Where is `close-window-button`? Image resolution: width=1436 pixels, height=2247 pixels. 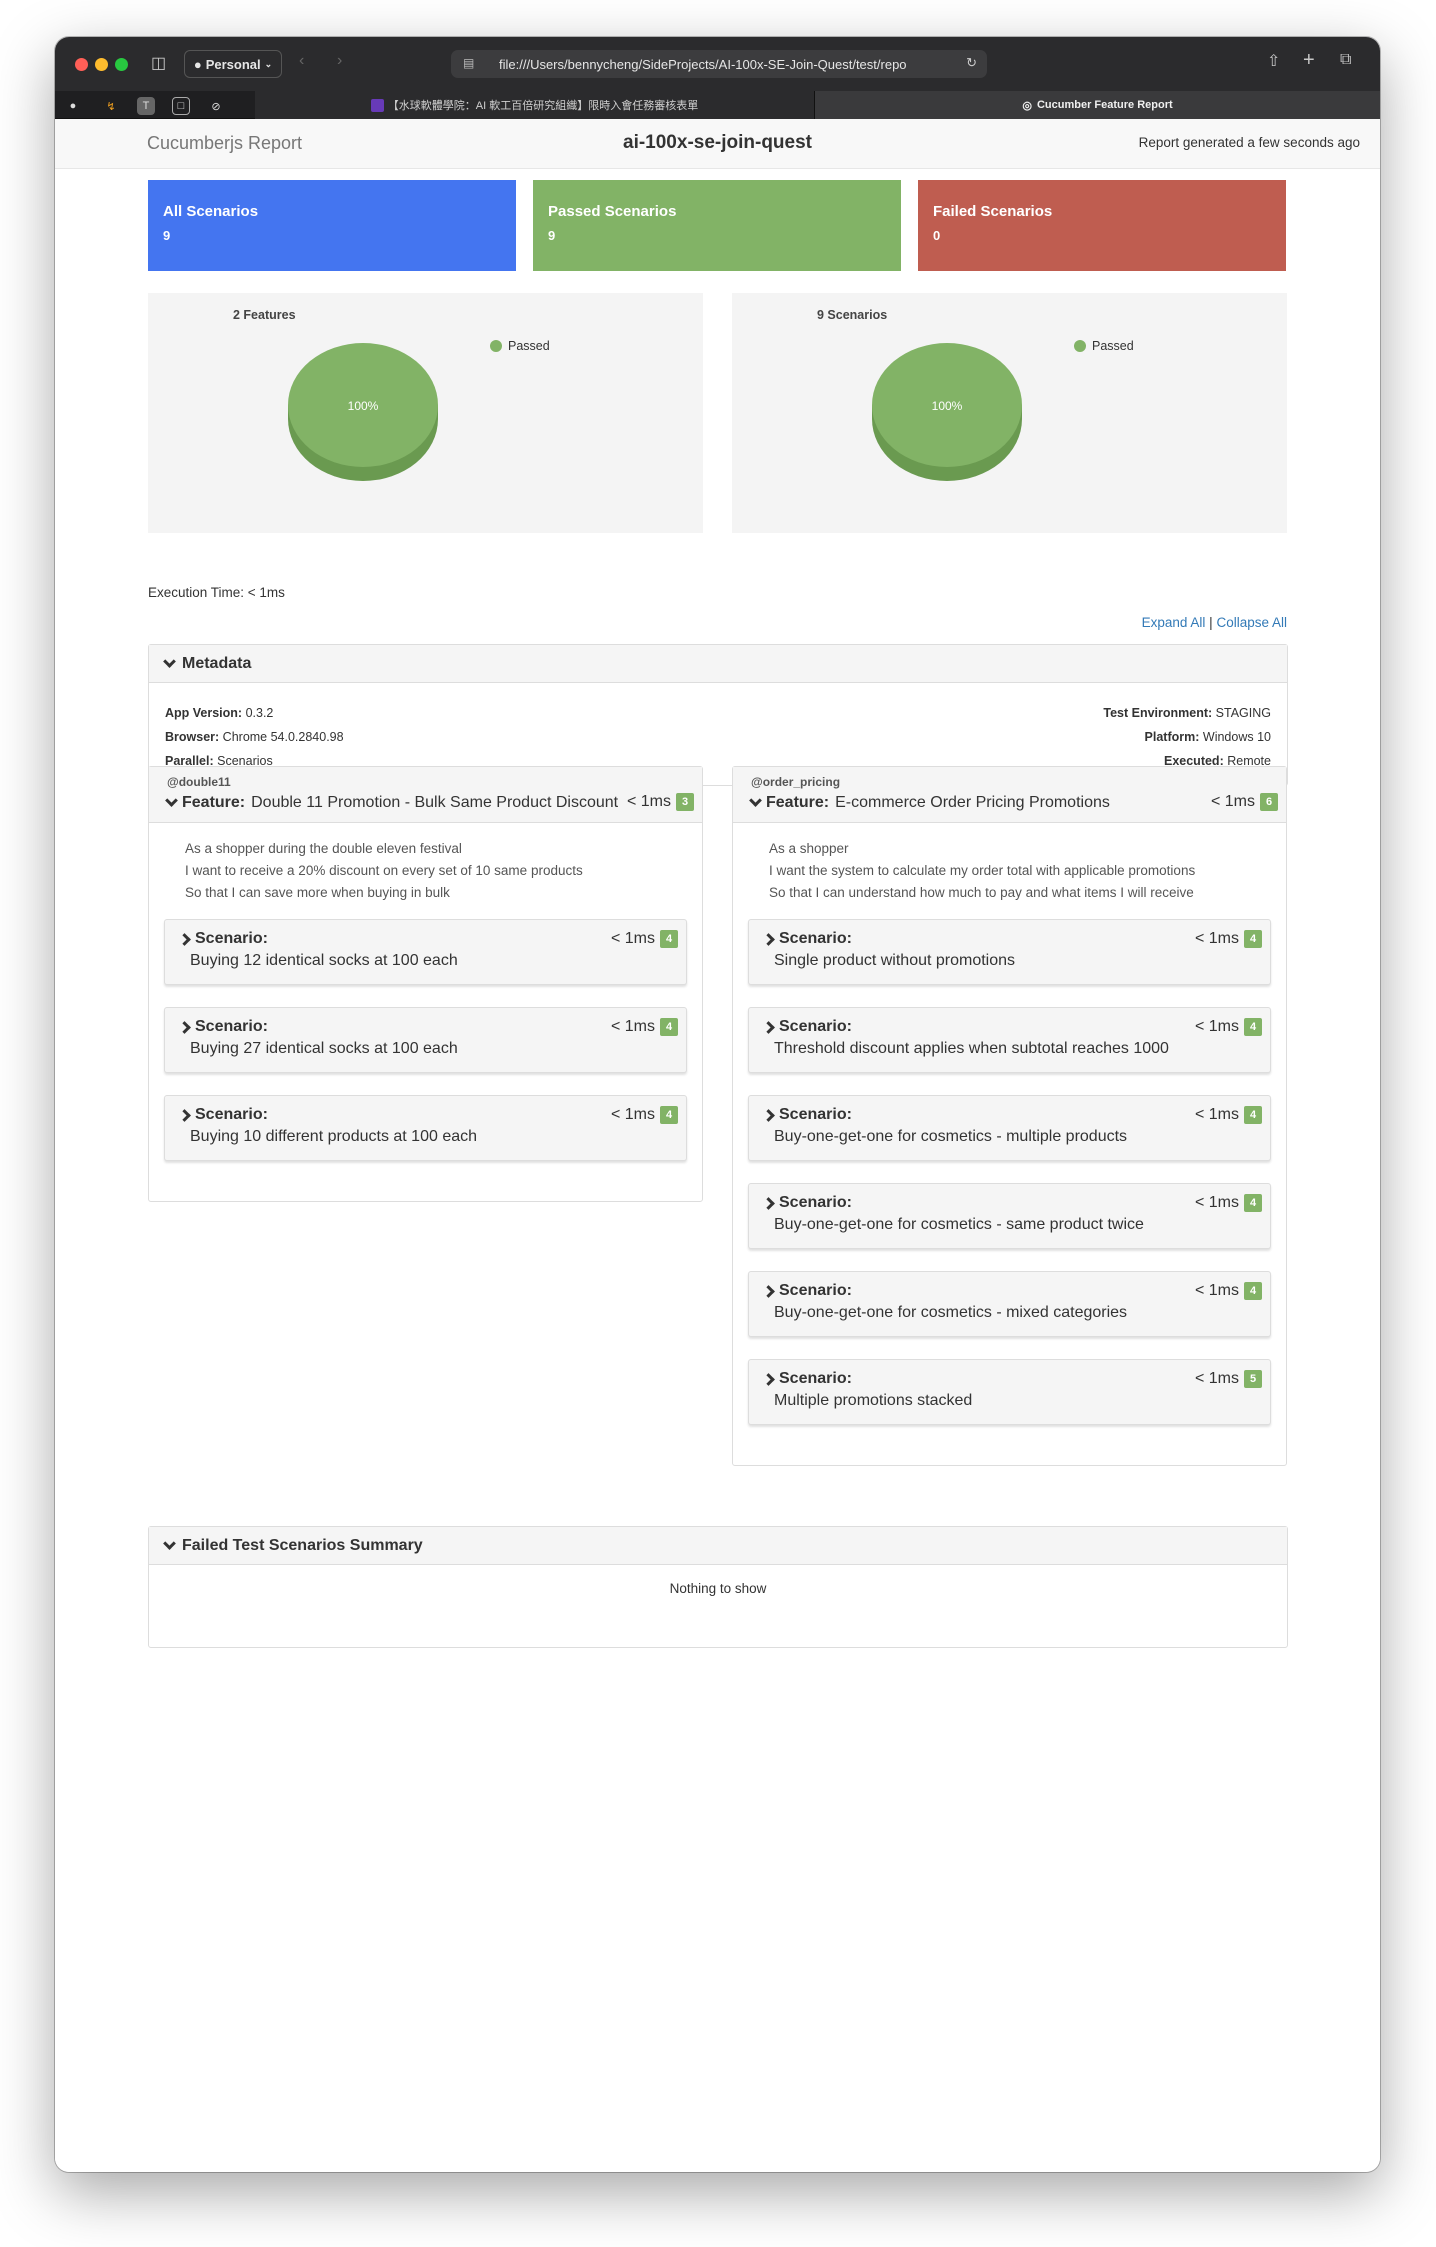 close-window-button is located at coordinates (81, 64).